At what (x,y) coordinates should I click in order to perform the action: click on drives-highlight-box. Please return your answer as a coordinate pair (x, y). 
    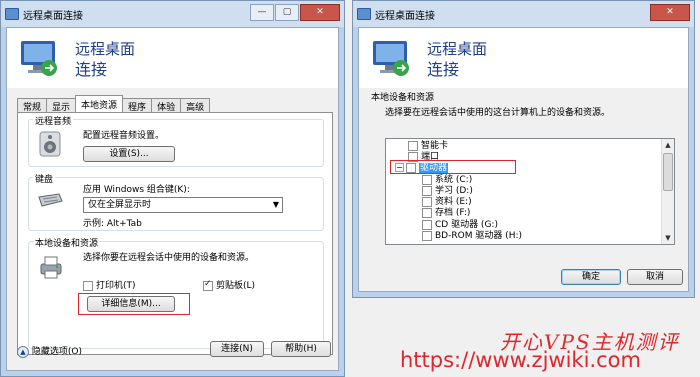
    Looking at the image, I should click on (453, 167).